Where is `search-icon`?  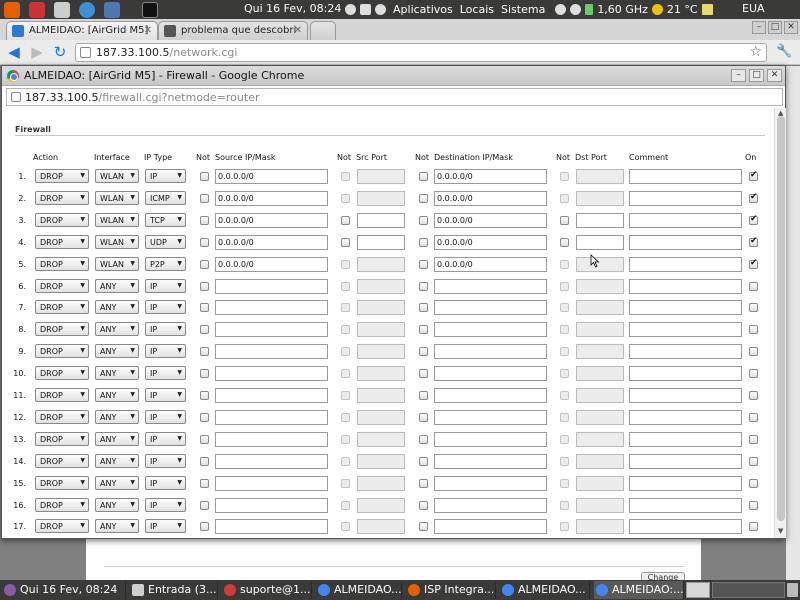
search-icon is located at coordinates (350, 9).